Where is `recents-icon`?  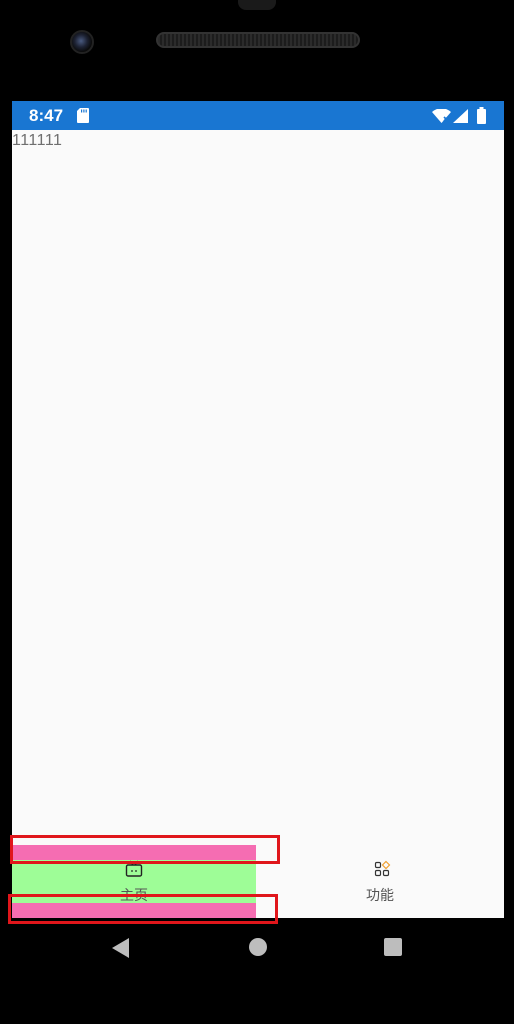
recents-icon is located at coordinates (393, 947).